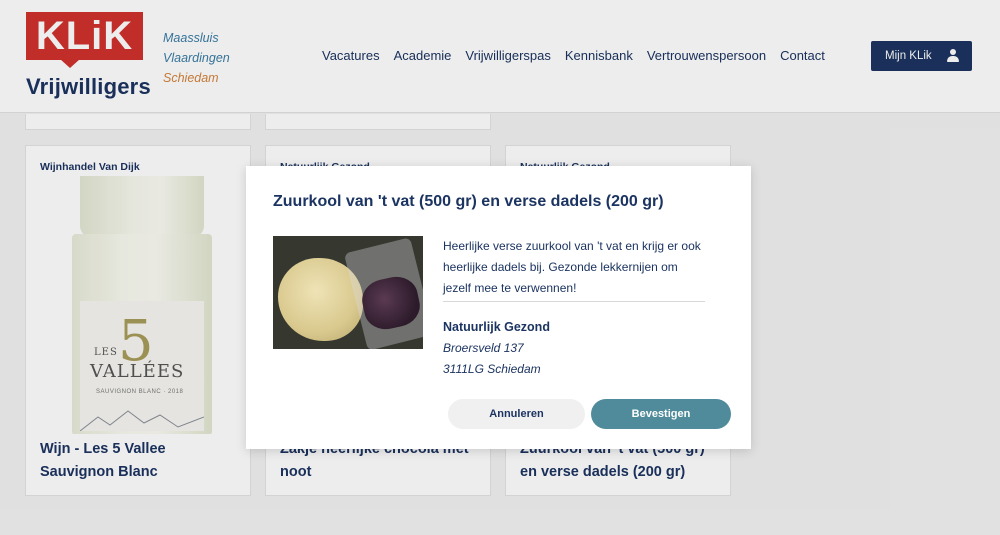  I want to click on product-photo, so click(348, 292).